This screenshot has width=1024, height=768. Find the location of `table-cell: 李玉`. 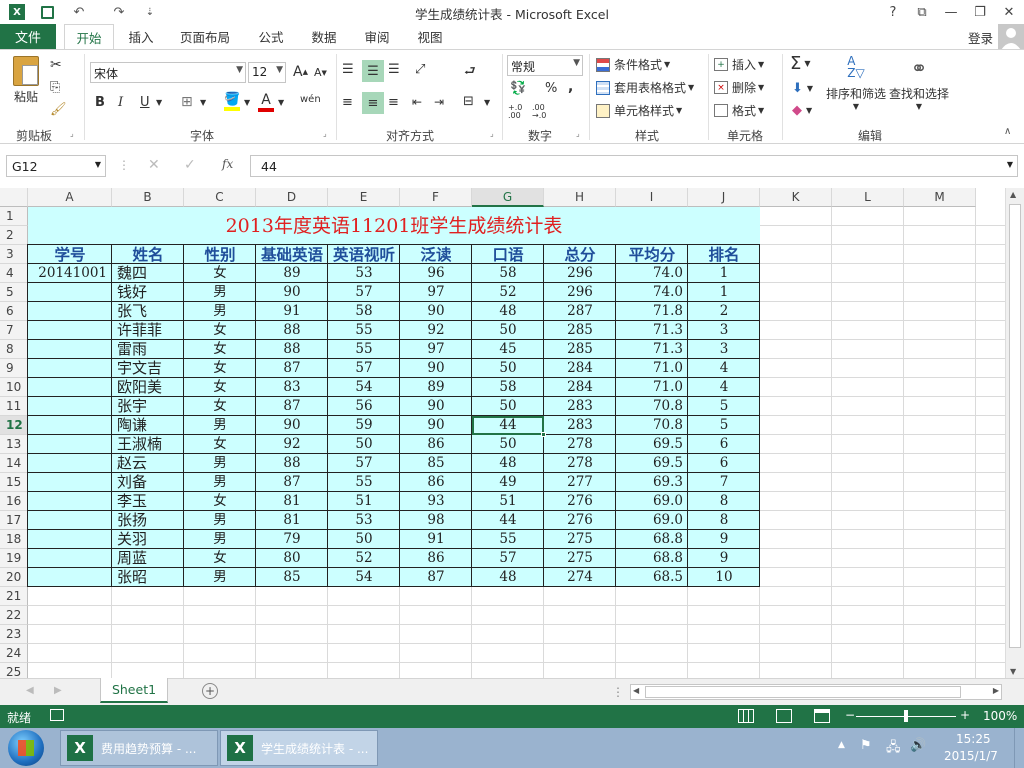

table-cell: 李玉 is located at coordinates (148, 501).